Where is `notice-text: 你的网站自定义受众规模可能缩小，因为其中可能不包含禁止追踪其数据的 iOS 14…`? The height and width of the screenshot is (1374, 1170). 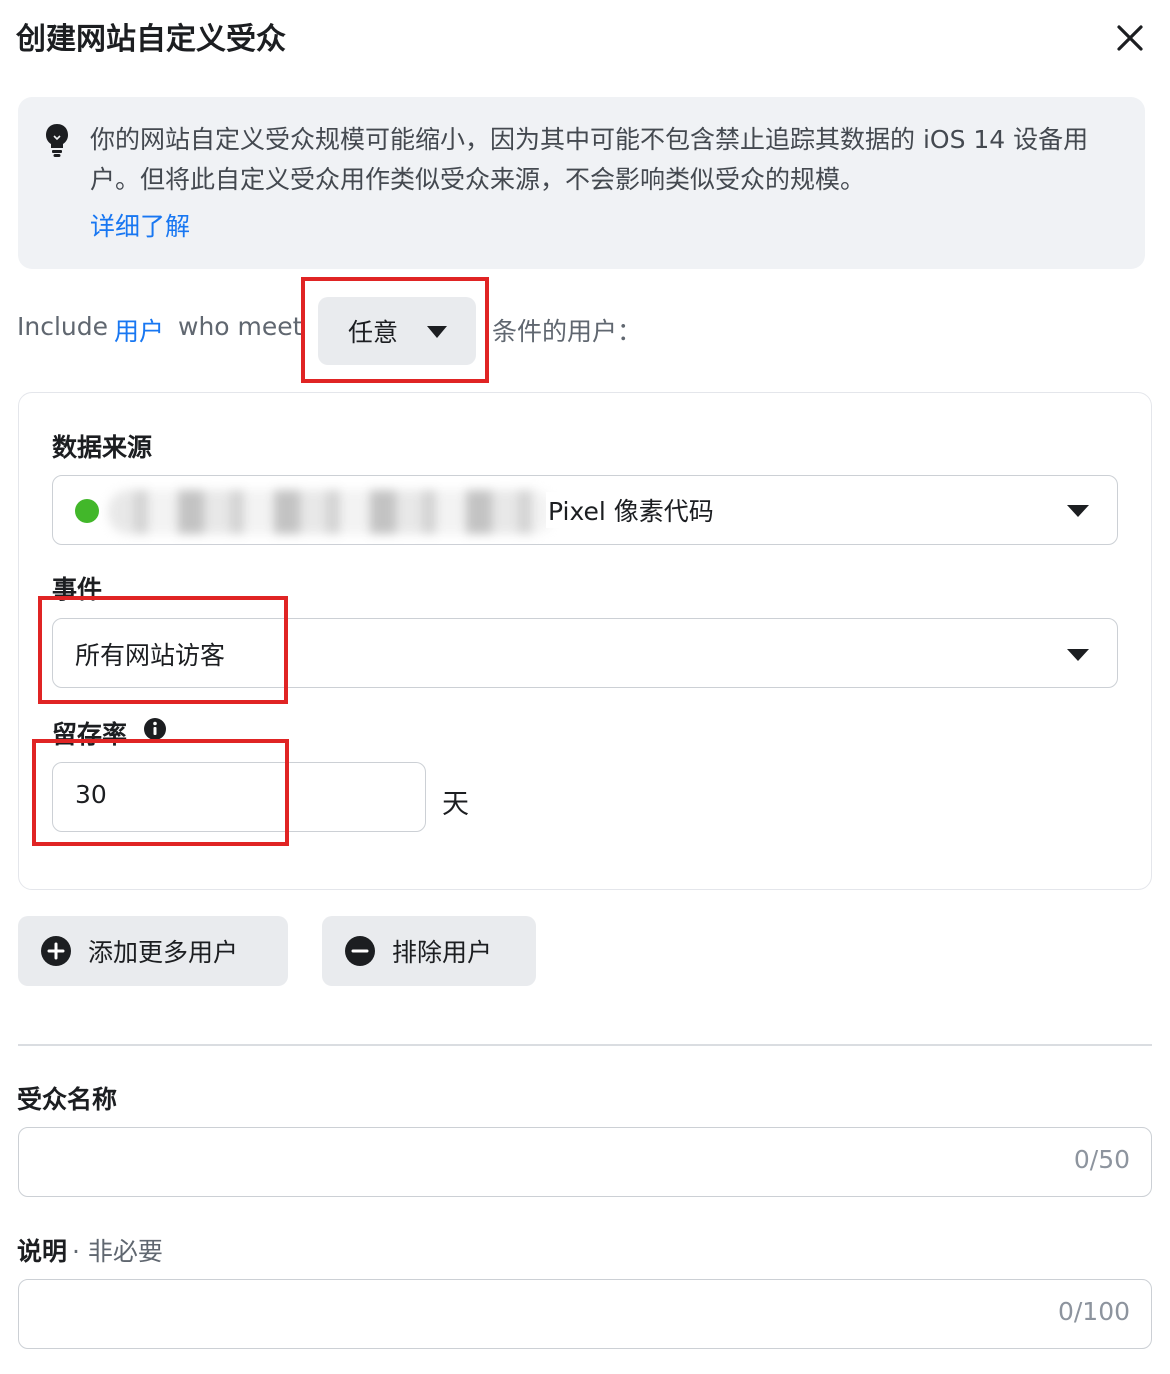 notice-text: 你的网站自定义受众规模可能缩小，因为其中可能不包含禁止追踪其数据的 iOS 14… is located at coordinates (589, 159).